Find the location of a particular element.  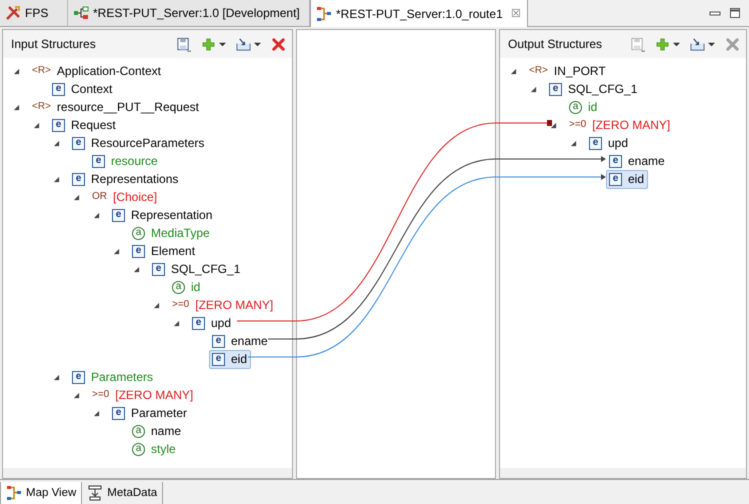

editor-tab: FPS is located at coordinates (34, 13).